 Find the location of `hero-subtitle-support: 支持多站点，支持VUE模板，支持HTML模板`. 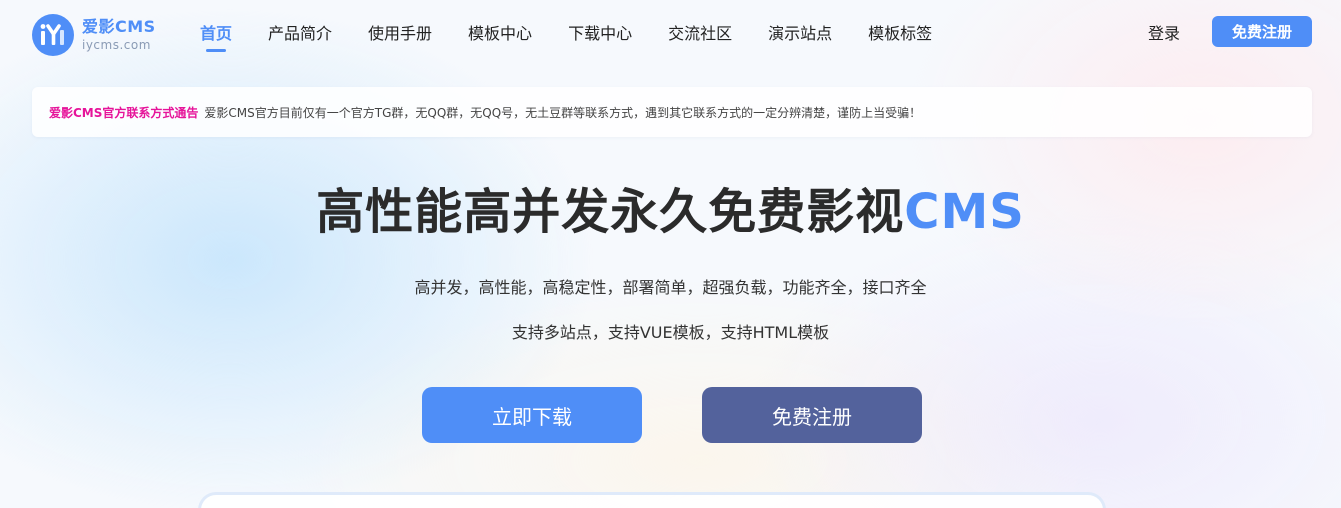

hero-subtitle-support: 支持多站点，支持VUE模板，支持HTML模板 is located at coordinates (670, 332).